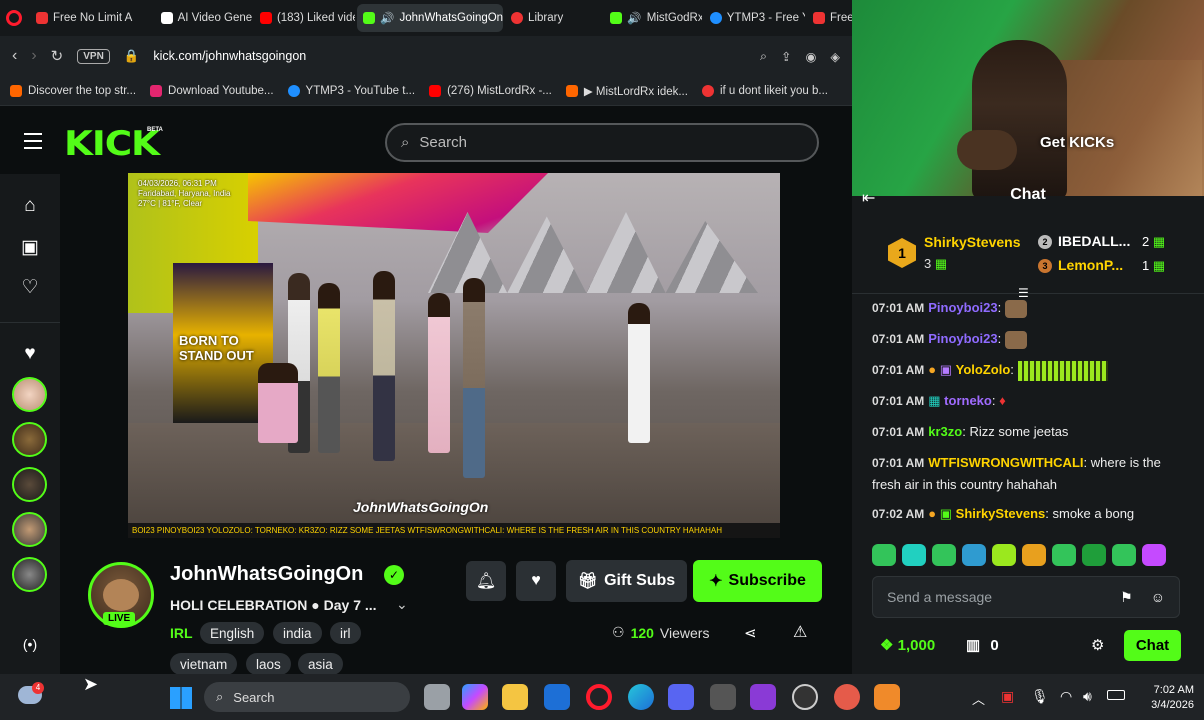 Image resolution: width=1204 pixels, height=720 pixels. What do you see at coordinates (14, 56) in the screenshot?
I see `back-icon: ‹` at bounding box center [14, 56].